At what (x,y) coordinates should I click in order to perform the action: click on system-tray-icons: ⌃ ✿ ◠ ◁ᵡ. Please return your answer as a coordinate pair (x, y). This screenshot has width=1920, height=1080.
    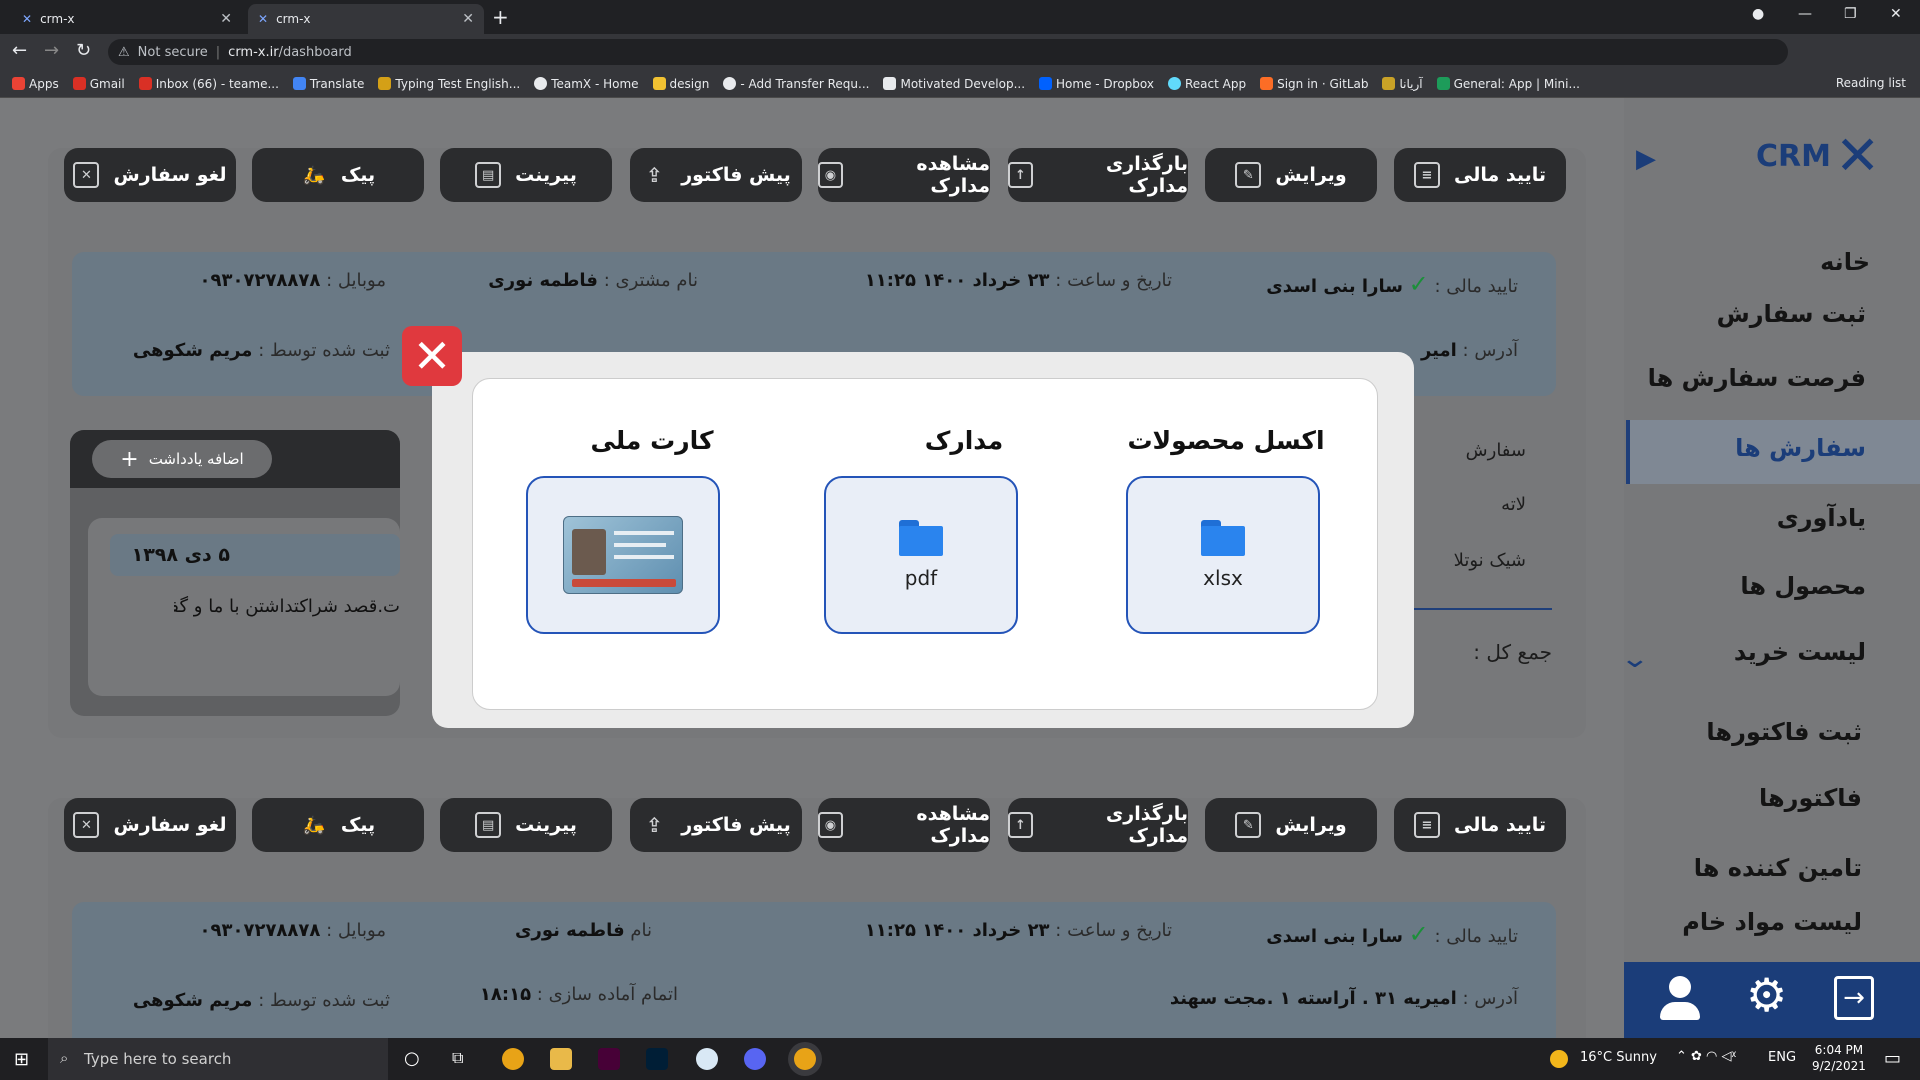
    Looking at the image, I should click on (1706, 1056).